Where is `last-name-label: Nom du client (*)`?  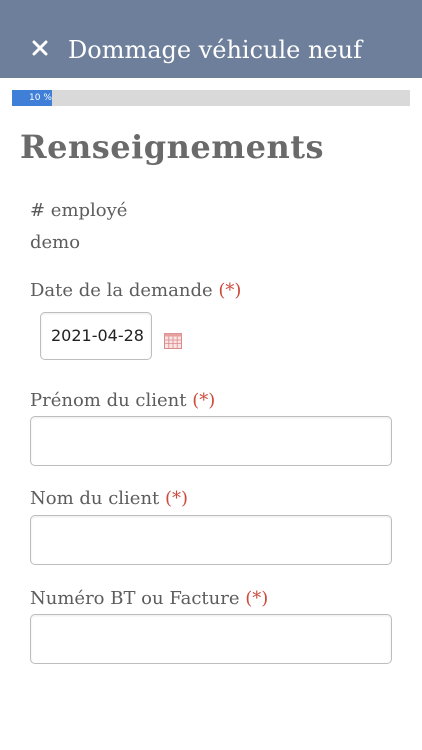 last-name-label: Nom du client (*) is located at coordinates (109, 498).